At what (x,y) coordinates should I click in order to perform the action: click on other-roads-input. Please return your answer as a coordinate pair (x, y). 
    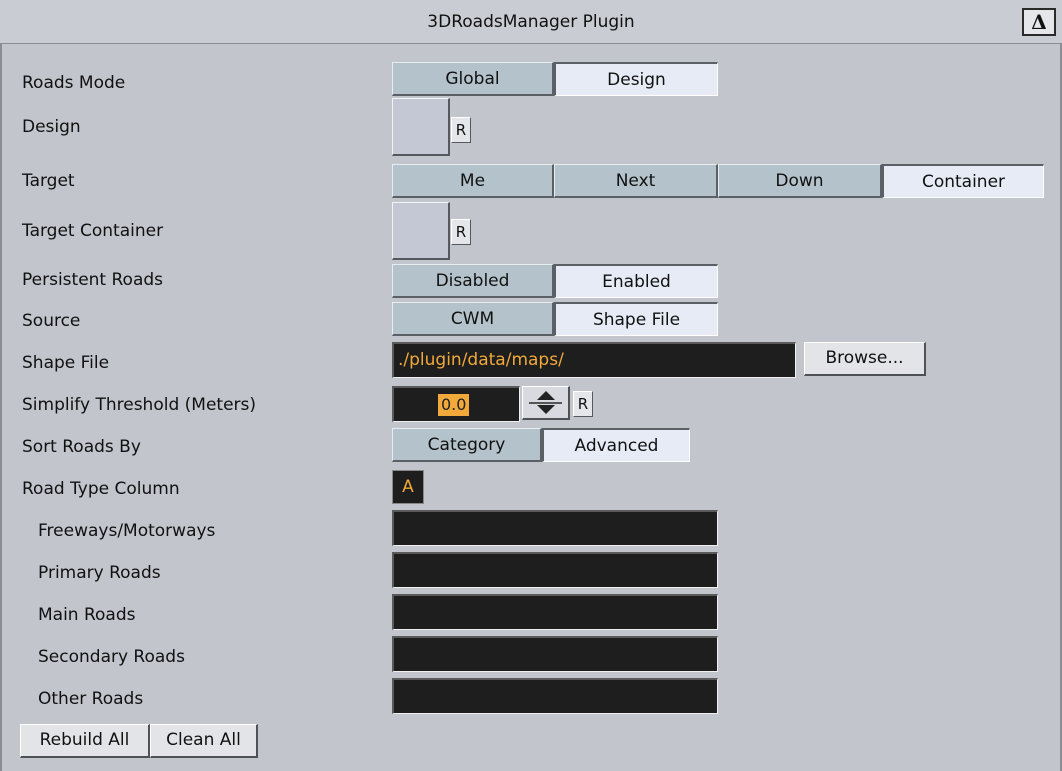
    Looking at the image, I should click on (555, 696).